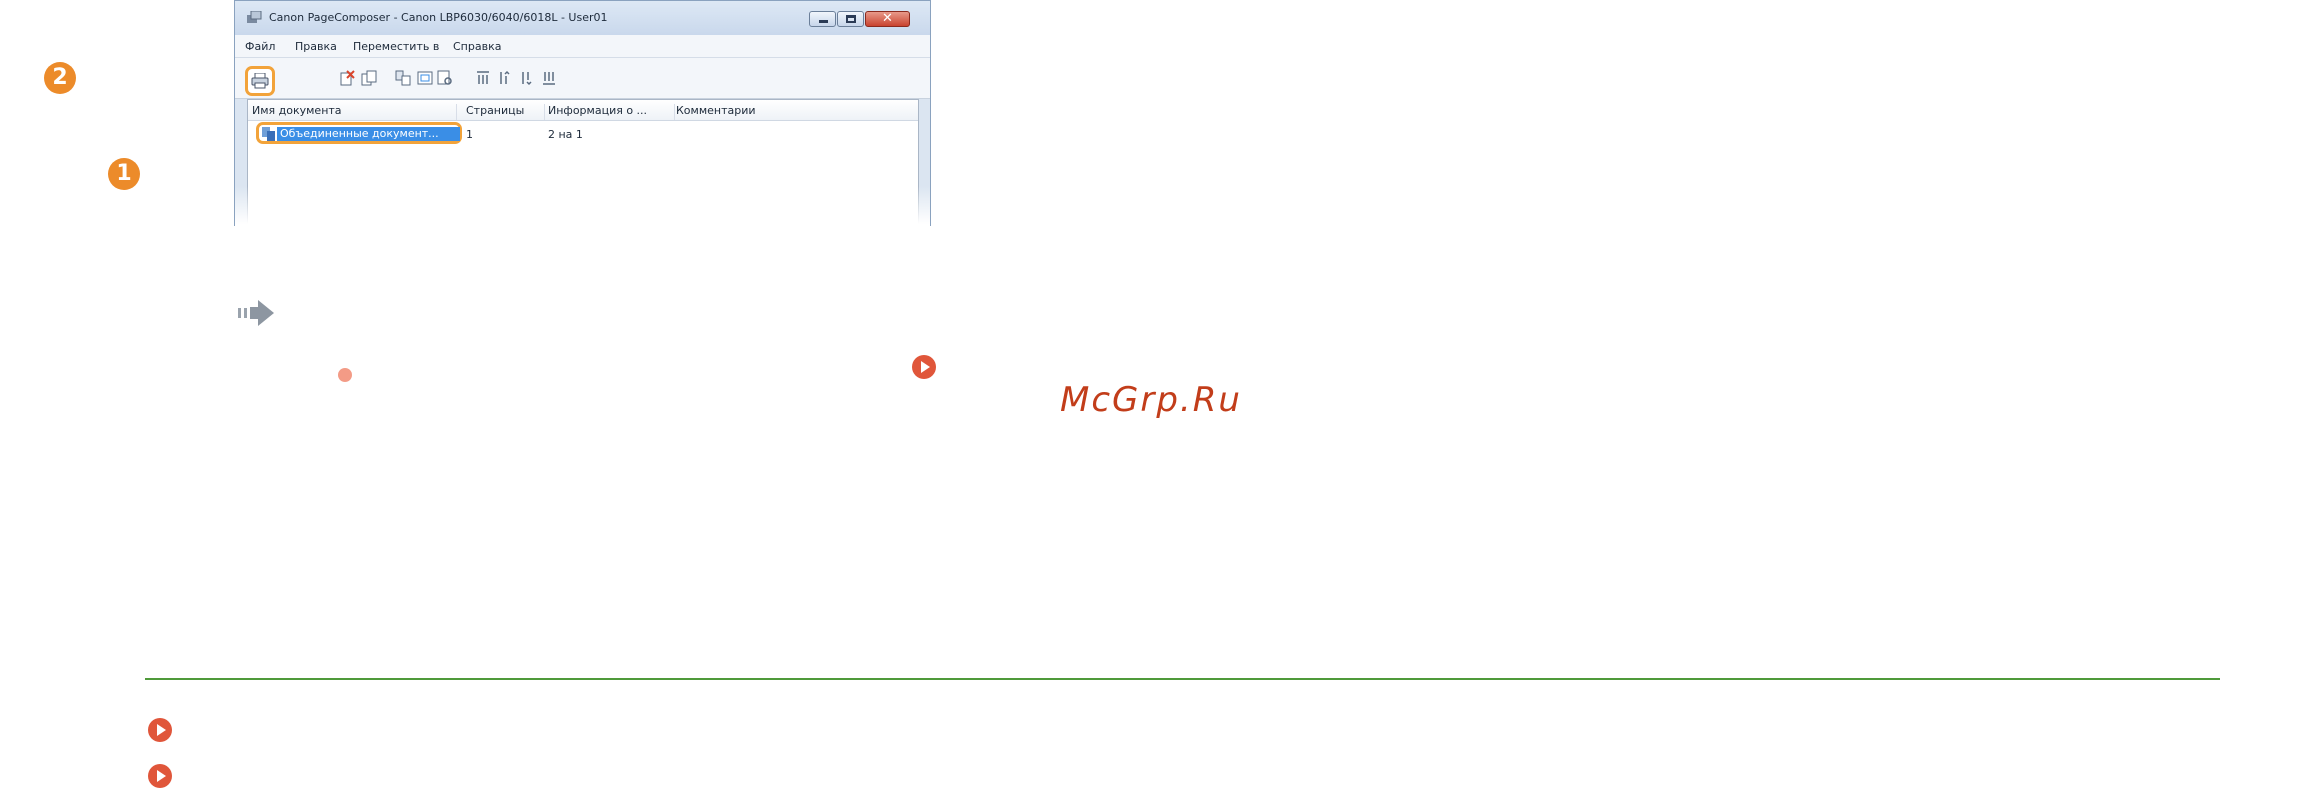  I want to click on column-header-comments: Комментарии, so click(738, 112).